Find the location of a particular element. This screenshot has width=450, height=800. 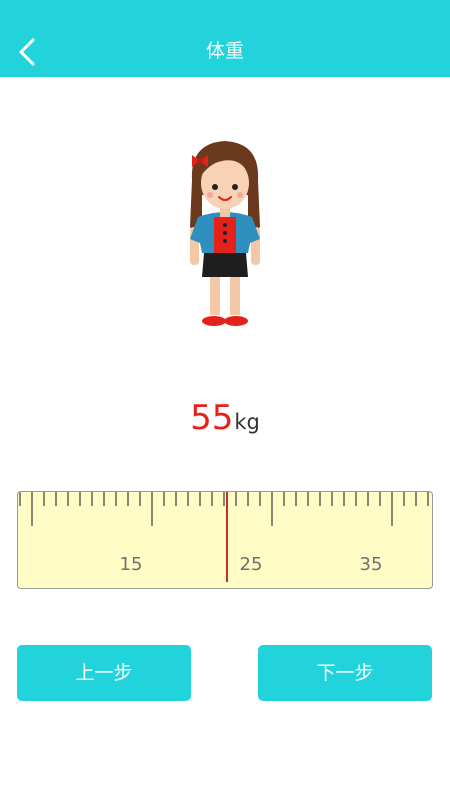

previous-step-button: 上一步 is located at coordinates (104, 673).